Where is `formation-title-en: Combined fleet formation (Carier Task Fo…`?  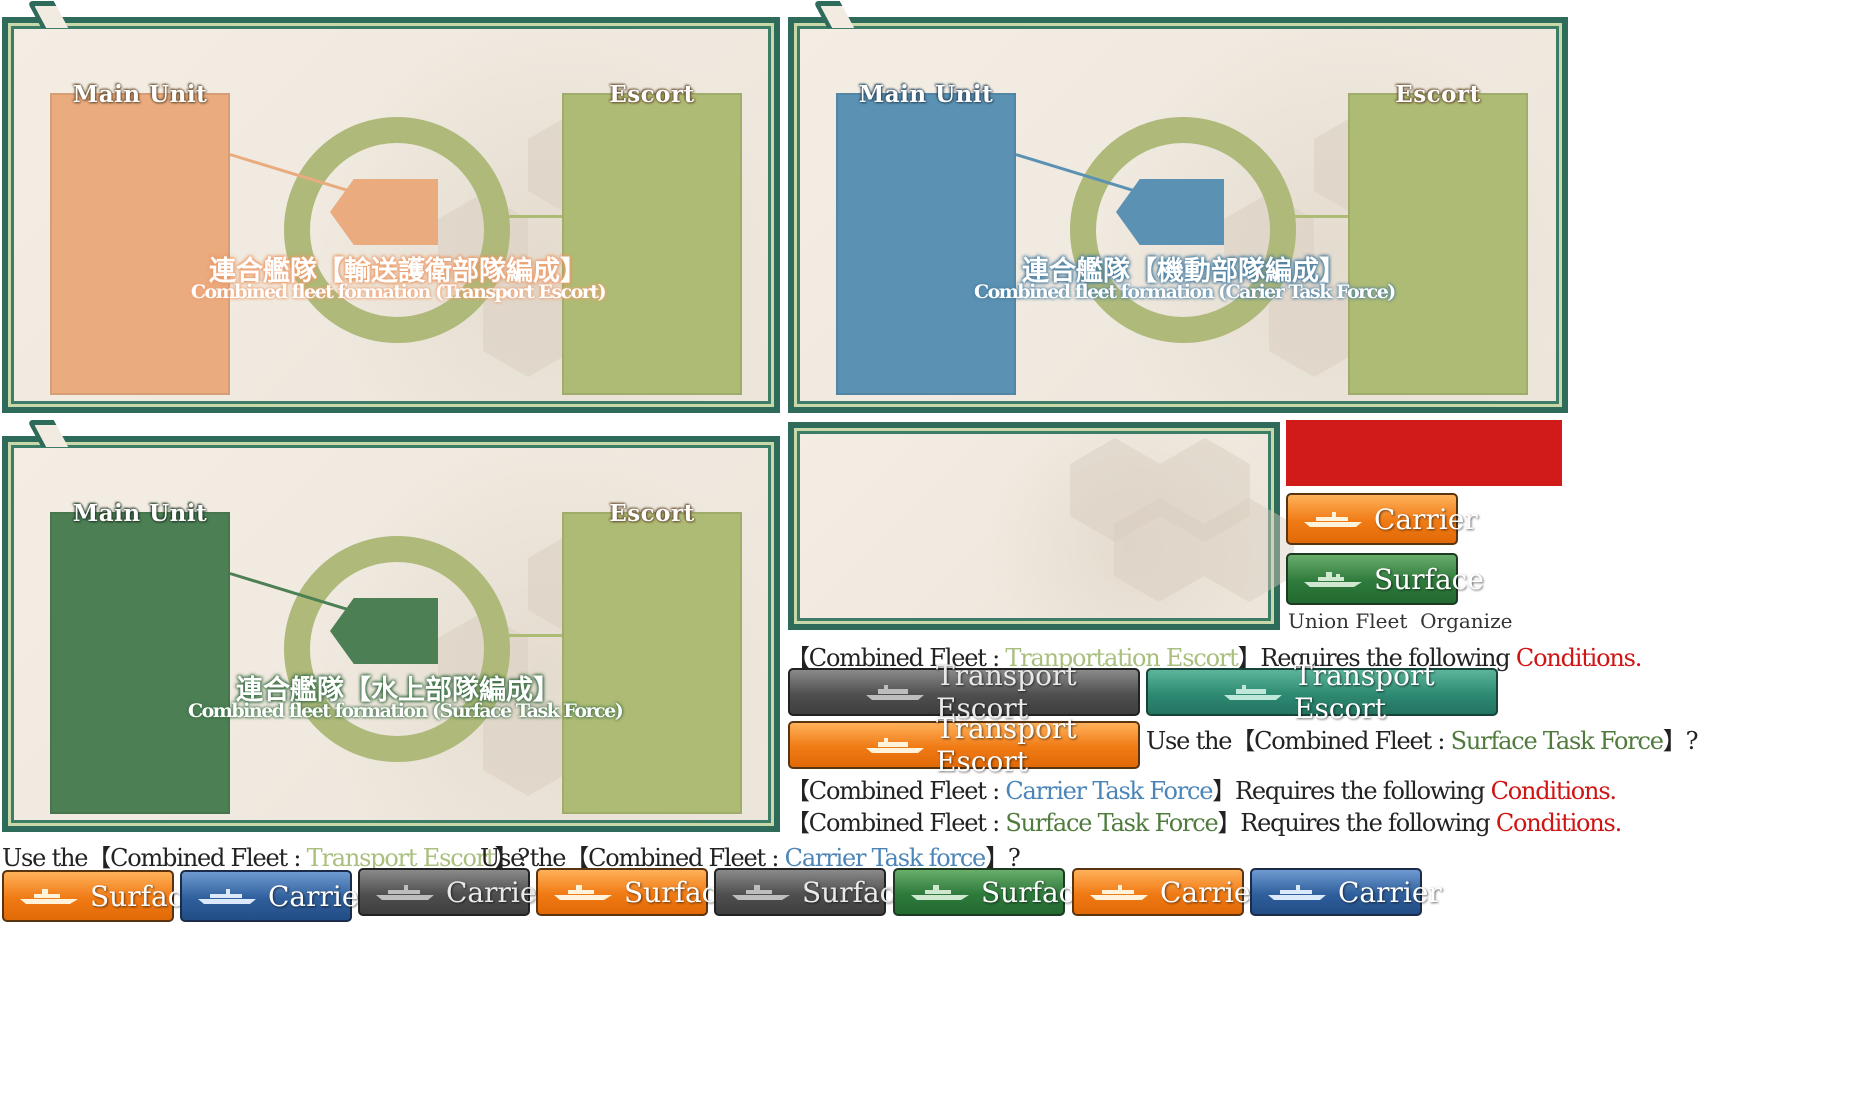 formation-title-en: Combined fleet formation (Carier Task Fo… is located at coordinates (1185, 292).